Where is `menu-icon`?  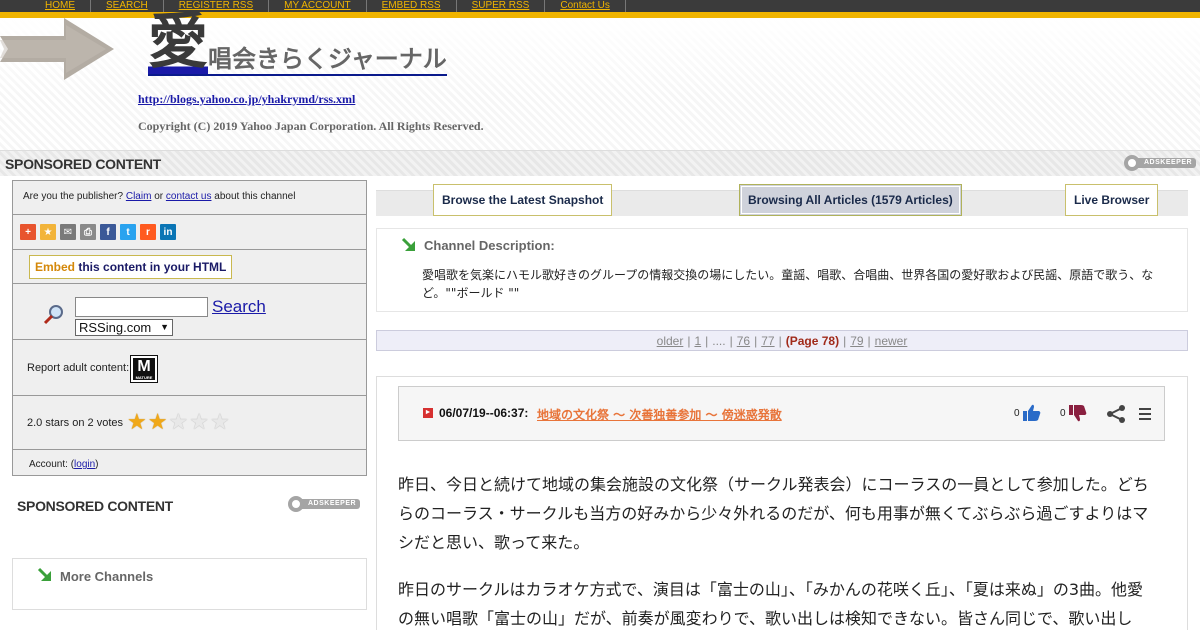
menu-icon is located at coordinates (1146, 414).